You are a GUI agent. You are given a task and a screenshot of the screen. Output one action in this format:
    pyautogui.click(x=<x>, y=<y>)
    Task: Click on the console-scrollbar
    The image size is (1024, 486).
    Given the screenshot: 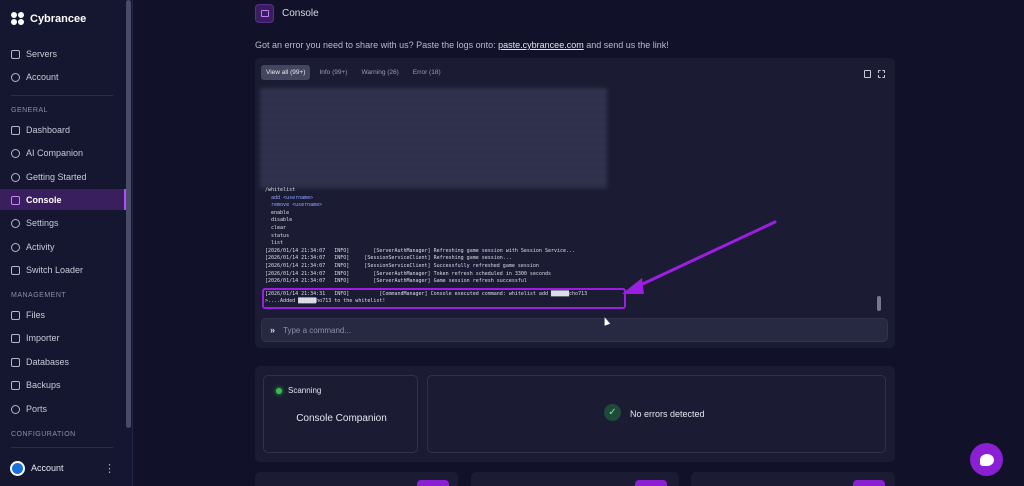 What is the action you would take?
    pyautogui.click(x=879, y=303)
    